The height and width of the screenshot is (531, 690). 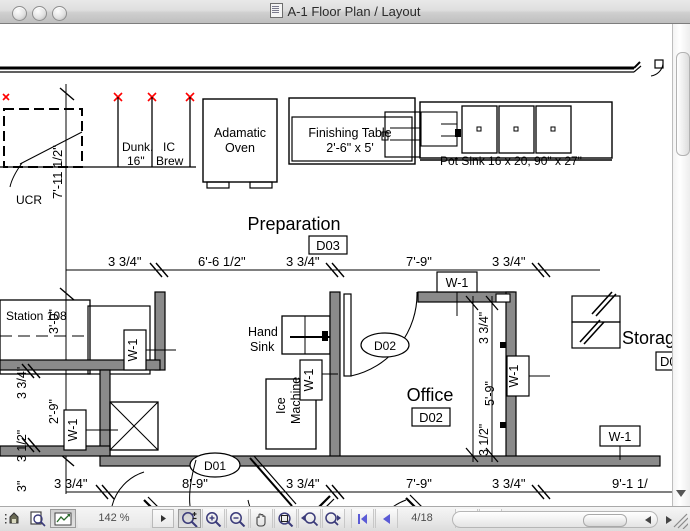 I want to click on dim-bottom-6: 9'-1 1/, so click(x=630, y=483).